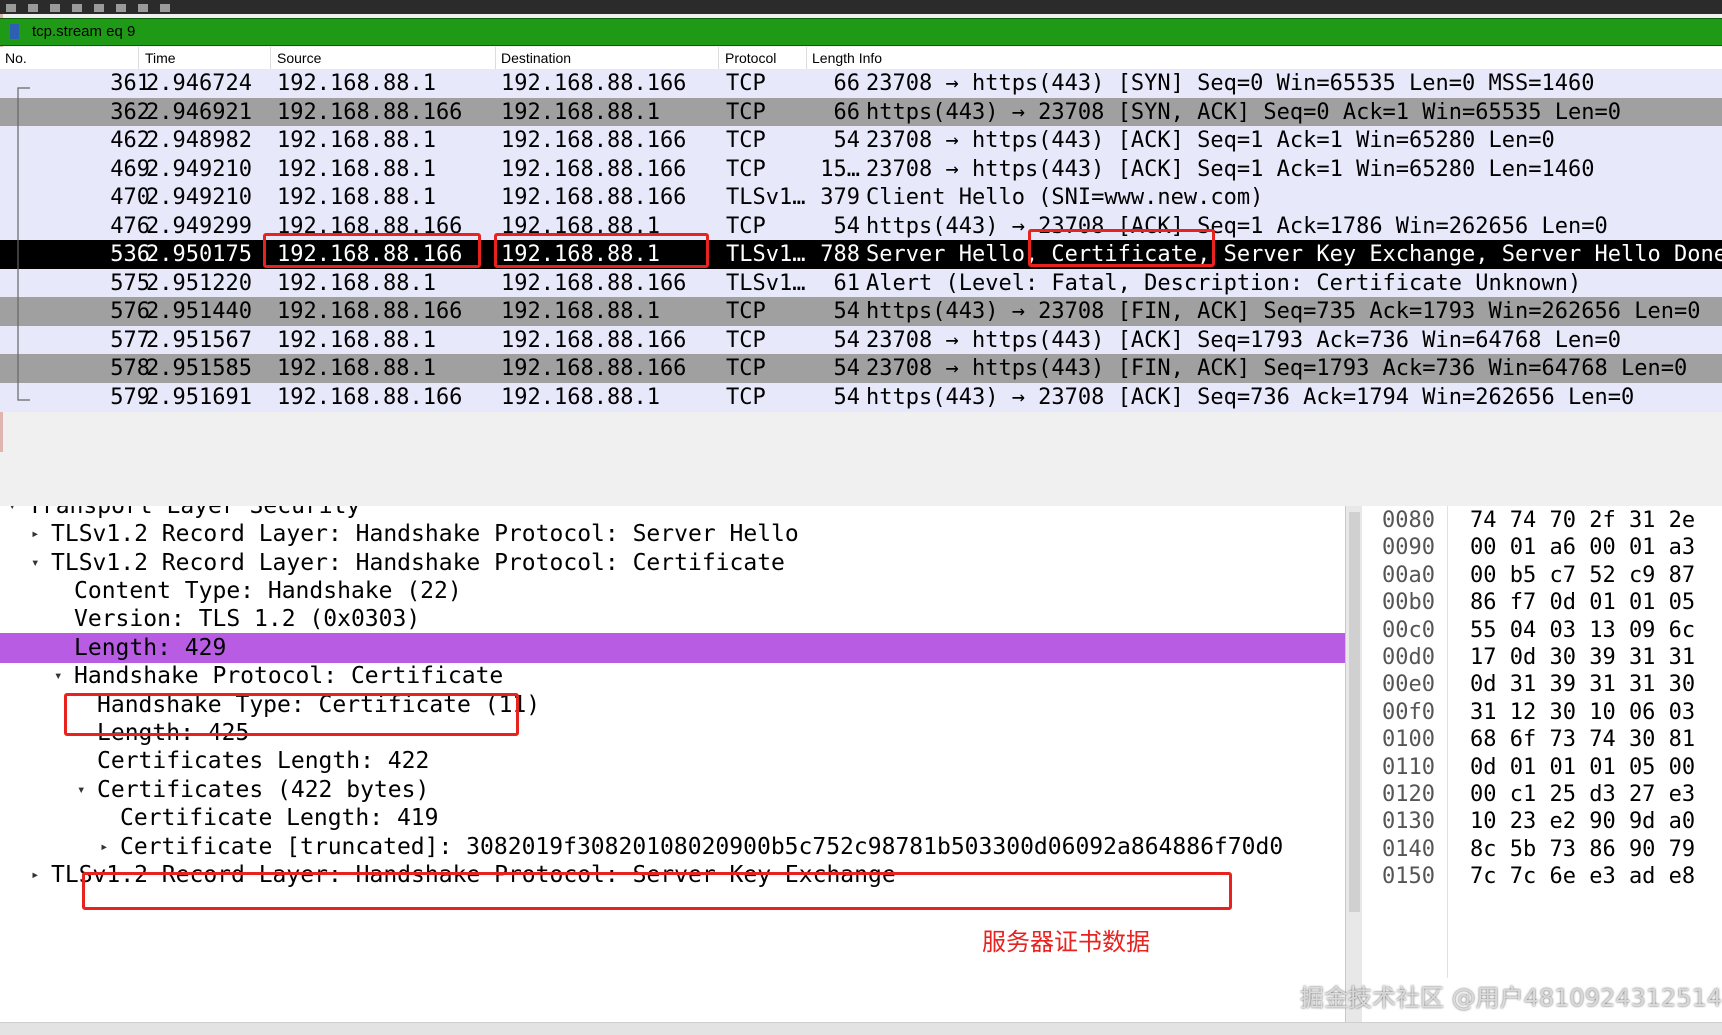 The height and width of the screenshot is (1035, 1722). What do you see at coordinates (1542, 685) in the screenshot?
I see `hex-row: 00e0 0d 31 39 31 31 30` at bounding box center [1542, 685].